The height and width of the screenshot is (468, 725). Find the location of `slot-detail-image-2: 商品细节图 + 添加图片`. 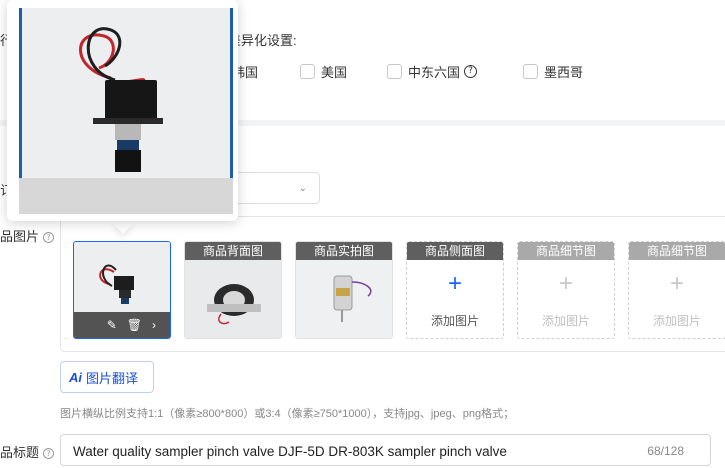

slot-detail-image-2: 商品细节图 + 添加图片 is located at coordinates (676, 290).